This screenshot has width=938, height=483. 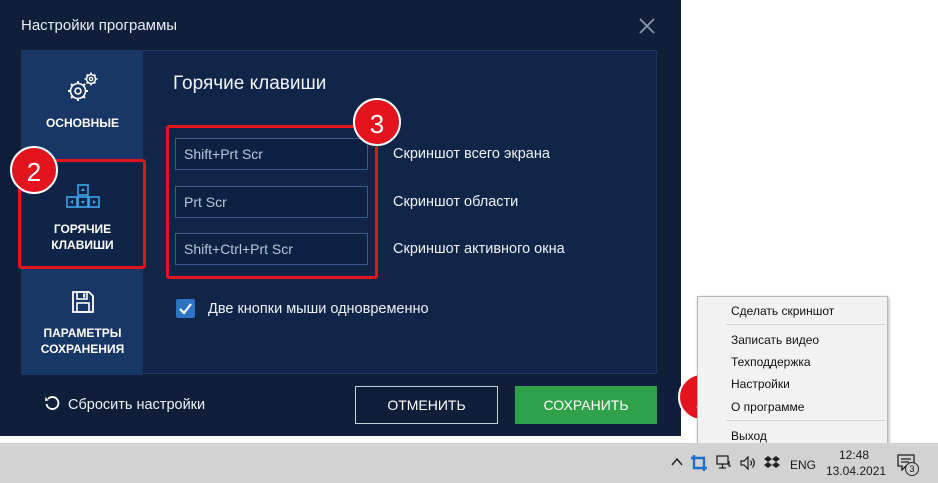 What do you see at coordinates (677, 464) in the screenshot?
I see `chevron-up-icon` at bounding box center [677, 464].